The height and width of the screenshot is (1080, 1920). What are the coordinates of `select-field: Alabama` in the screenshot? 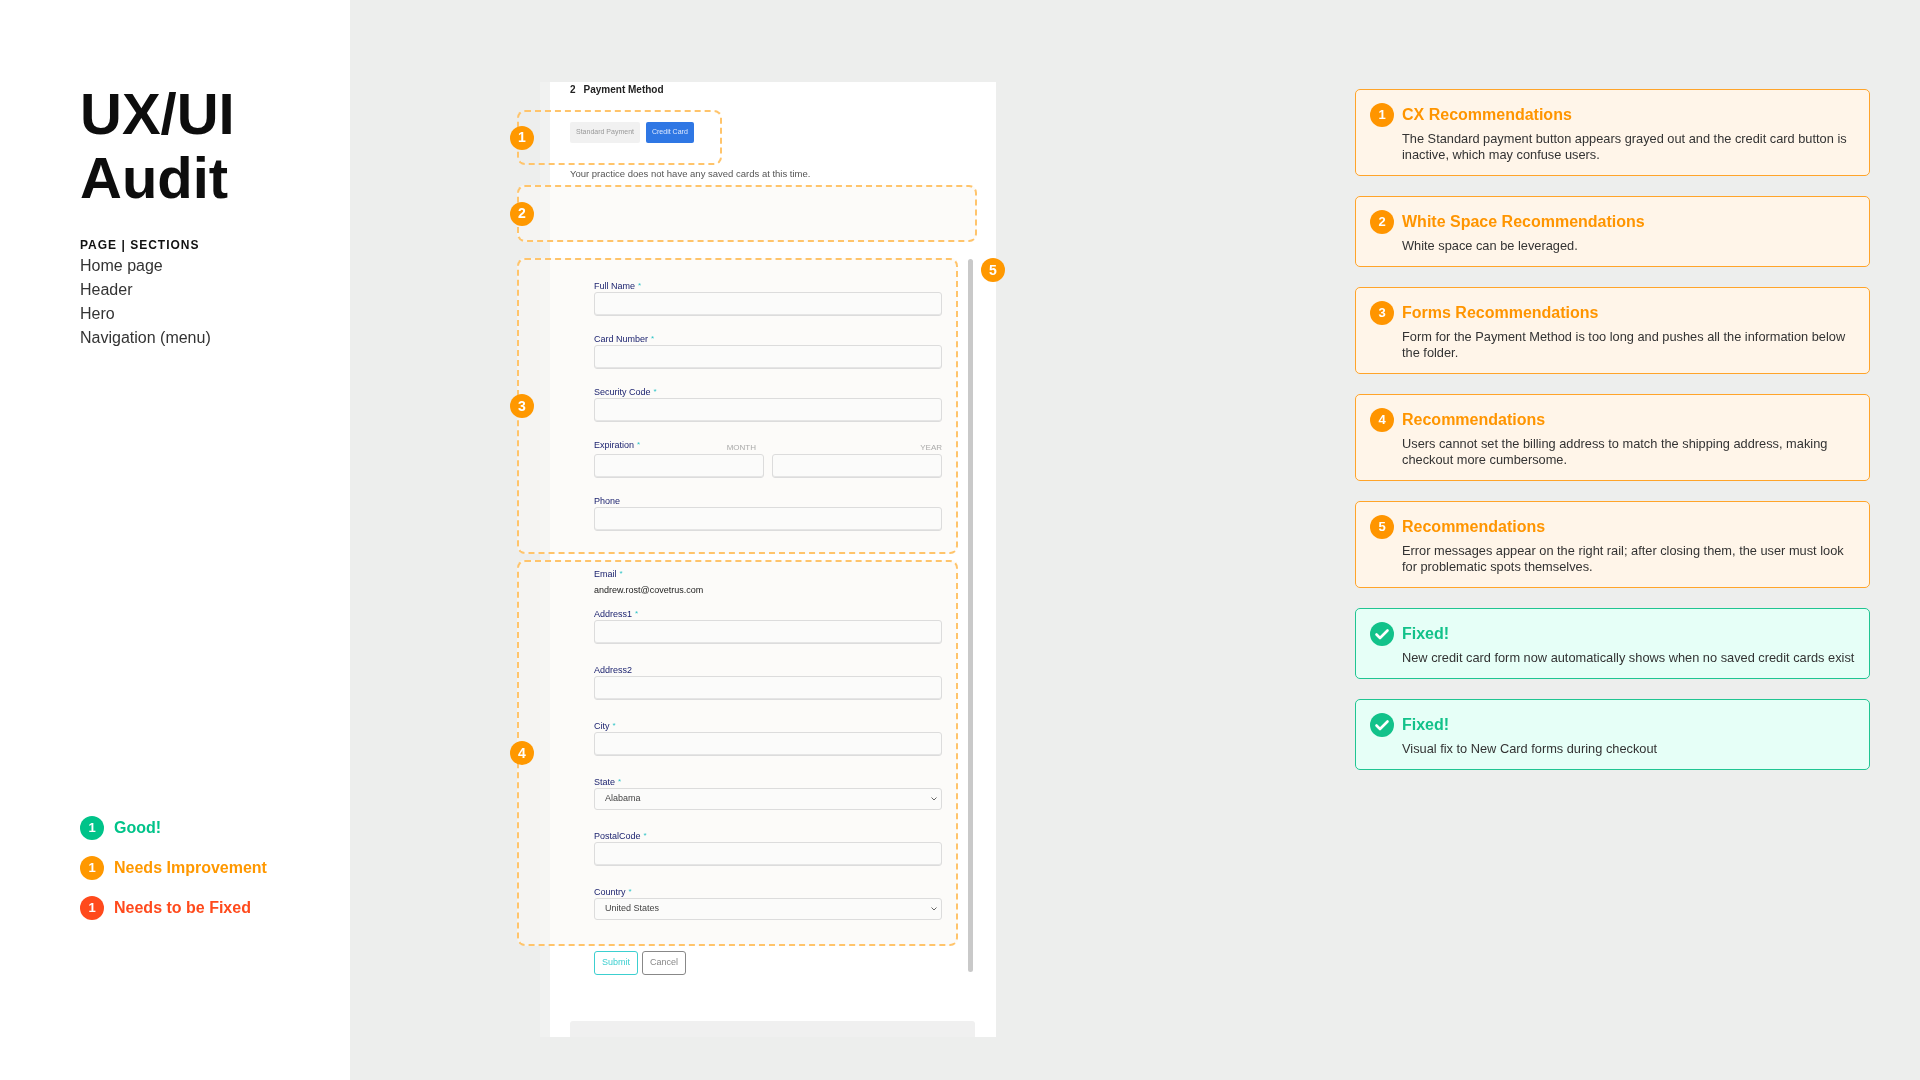 It's located at (768, 798).